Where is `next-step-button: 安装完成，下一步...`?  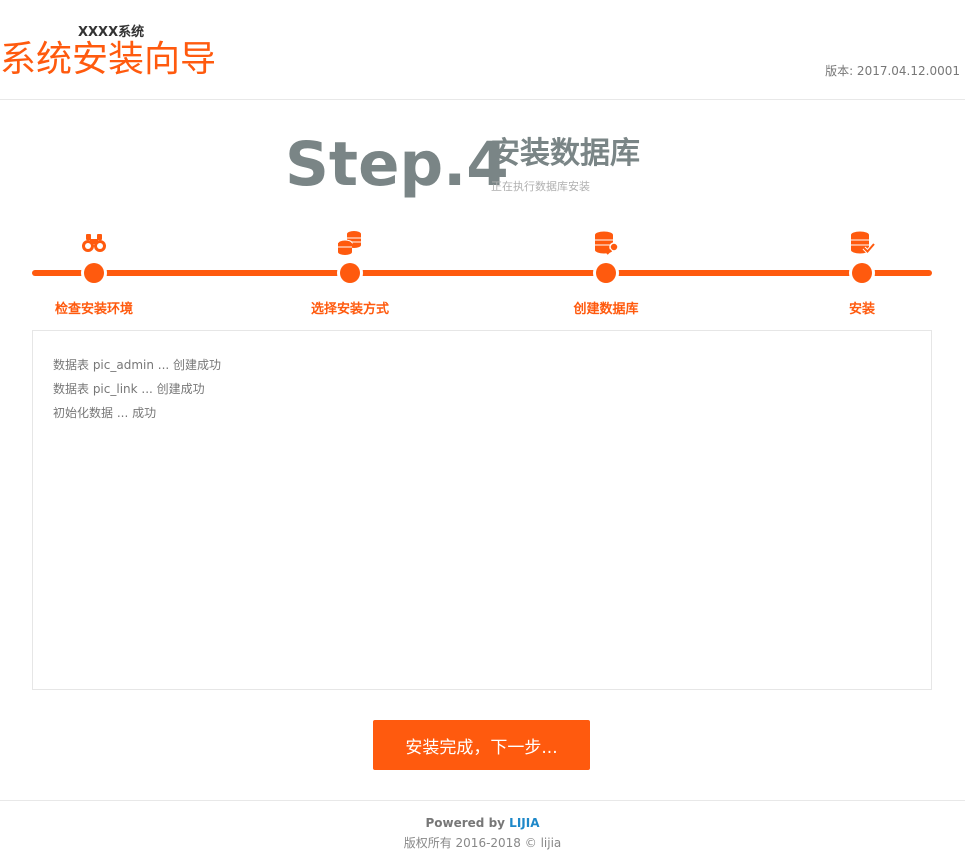
next-step-button: 安装完成，下一步... is located at coordinates (481, 745).